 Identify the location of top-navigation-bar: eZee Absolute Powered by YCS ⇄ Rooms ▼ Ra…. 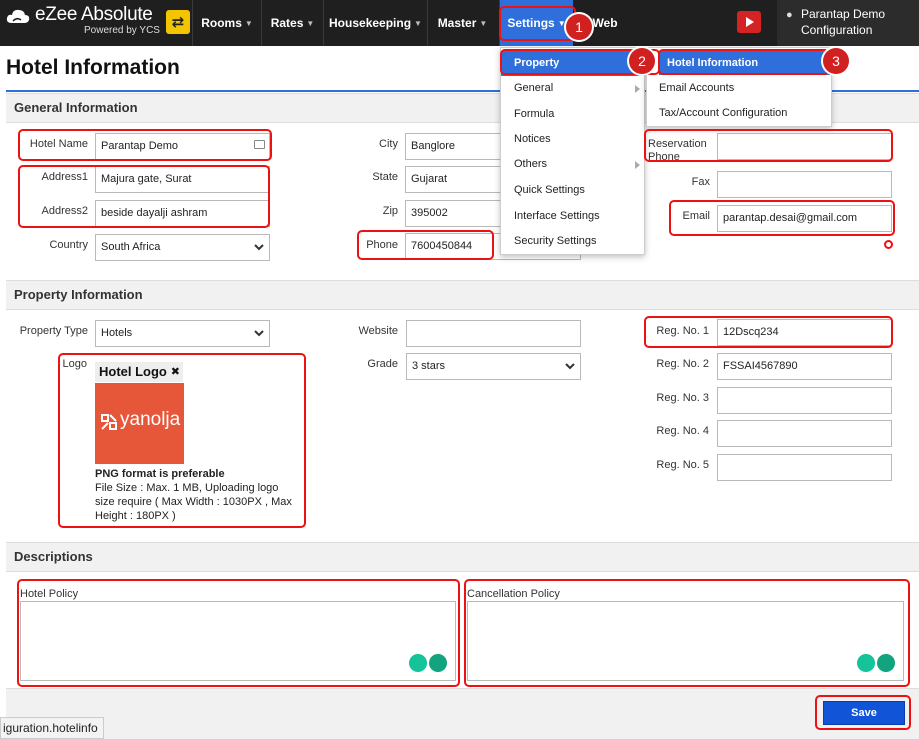
(459, 23).